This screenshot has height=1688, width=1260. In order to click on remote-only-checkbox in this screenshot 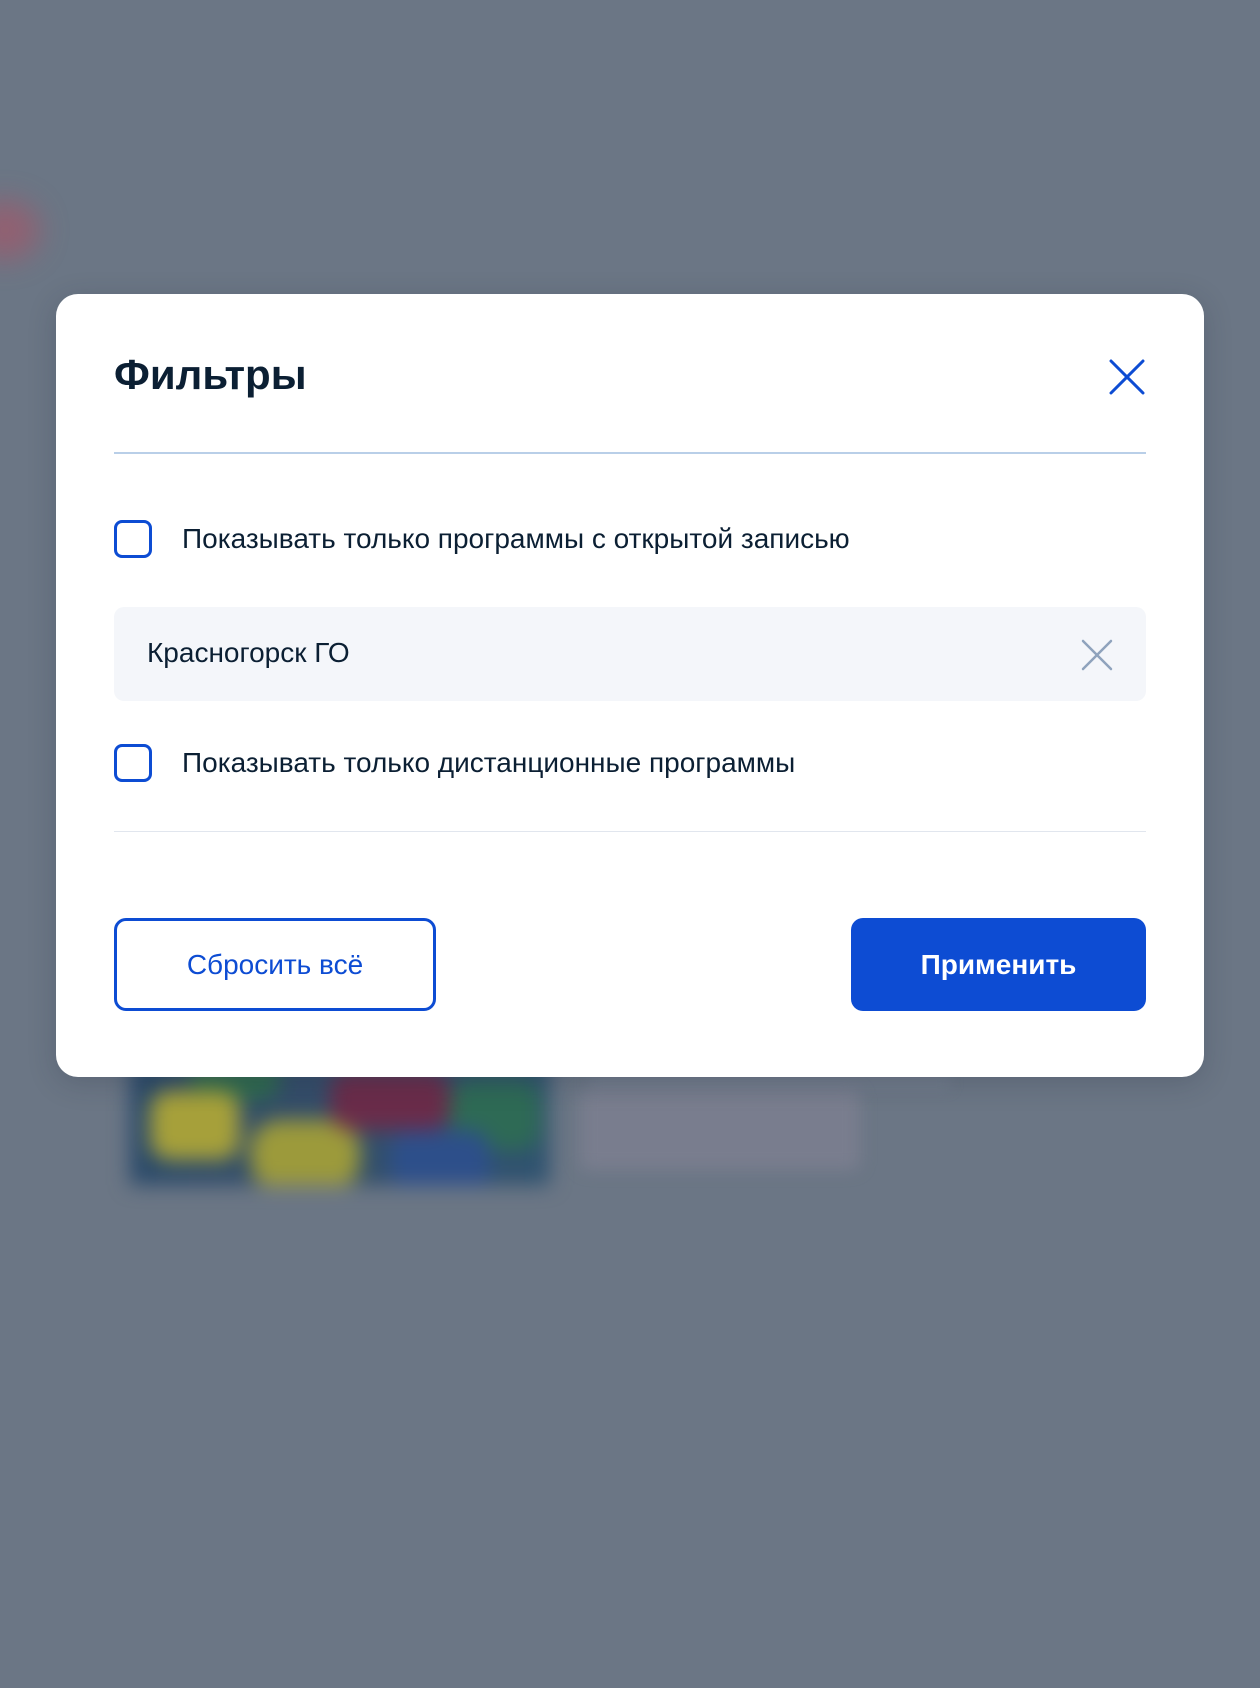, I will do `click(133, 763)`.